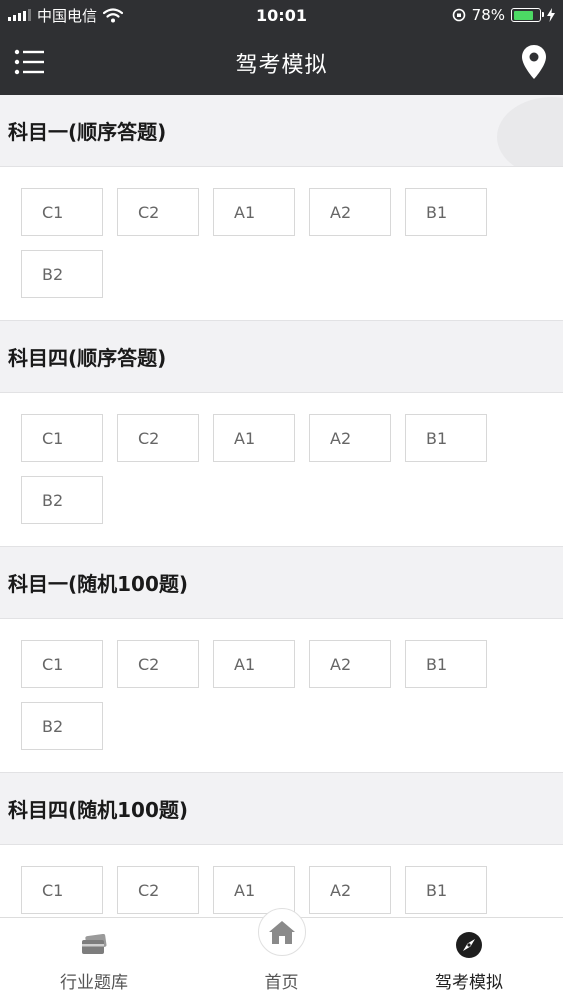 The width and height of the screenshot is (563, 1000). What do you see at coordinates (94, 959) in the screenshot?
I see `tab-question-bank: 行业题库` at bounding box center [94, 959].